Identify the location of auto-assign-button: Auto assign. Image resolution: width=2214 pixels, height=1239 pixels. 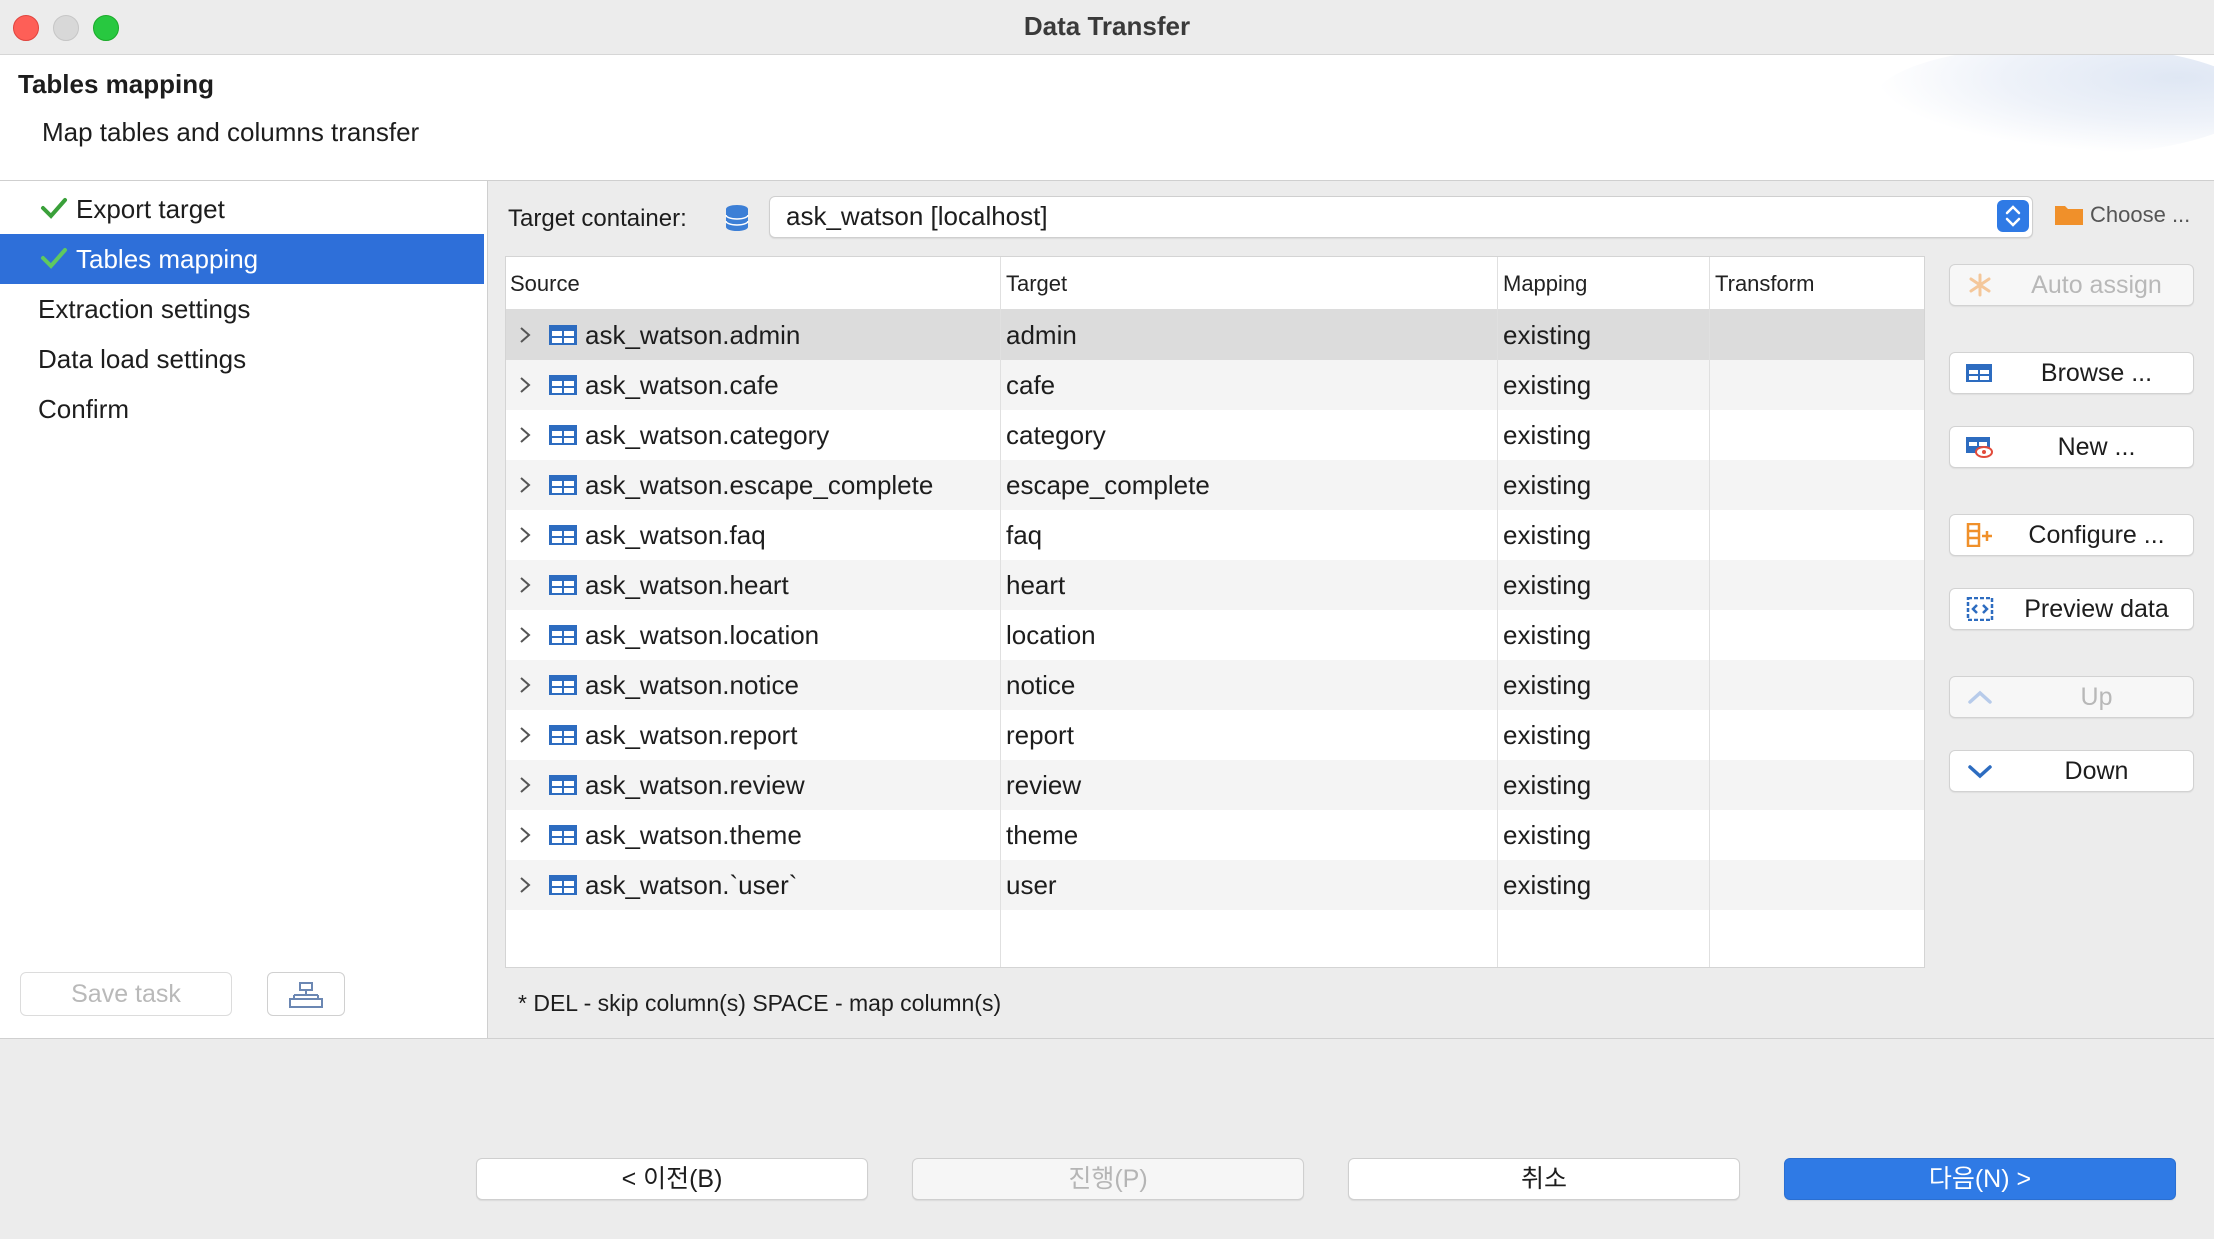
(2071, 285).